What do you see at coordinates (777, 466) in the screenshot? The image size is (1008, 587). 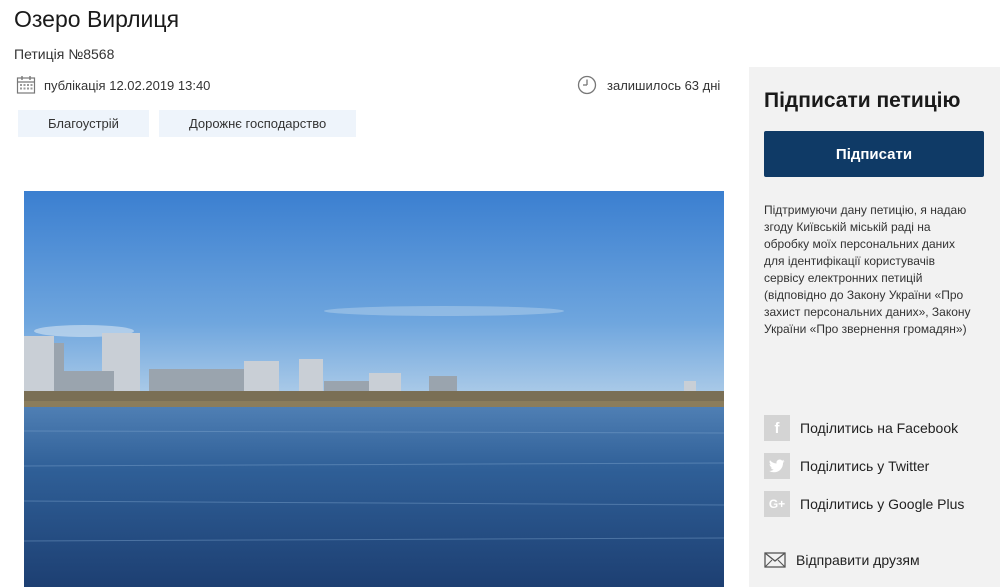 I see `twitter-icon` at bounding box center [777, 466].